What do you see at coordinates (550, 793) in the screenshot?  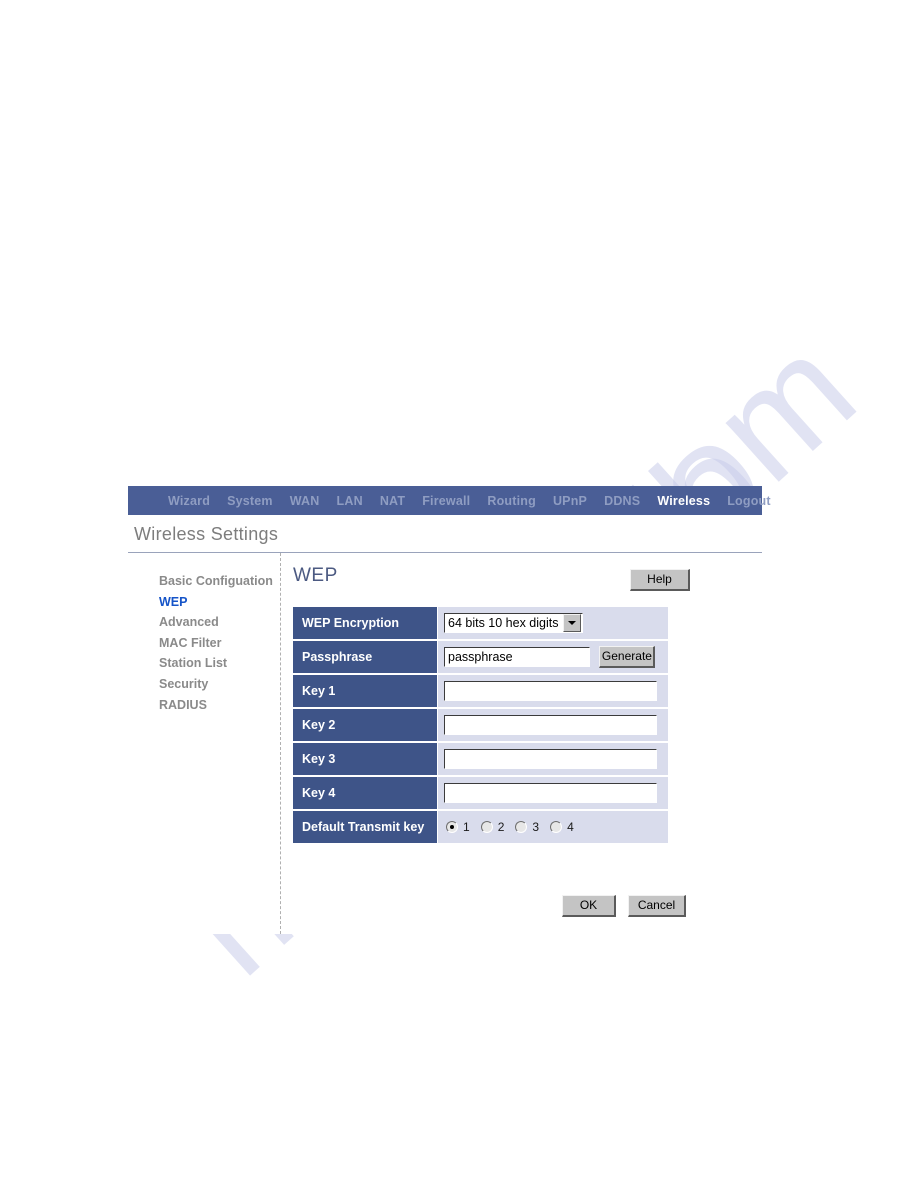 I see `key4-input` at bounding box center [550, 793].